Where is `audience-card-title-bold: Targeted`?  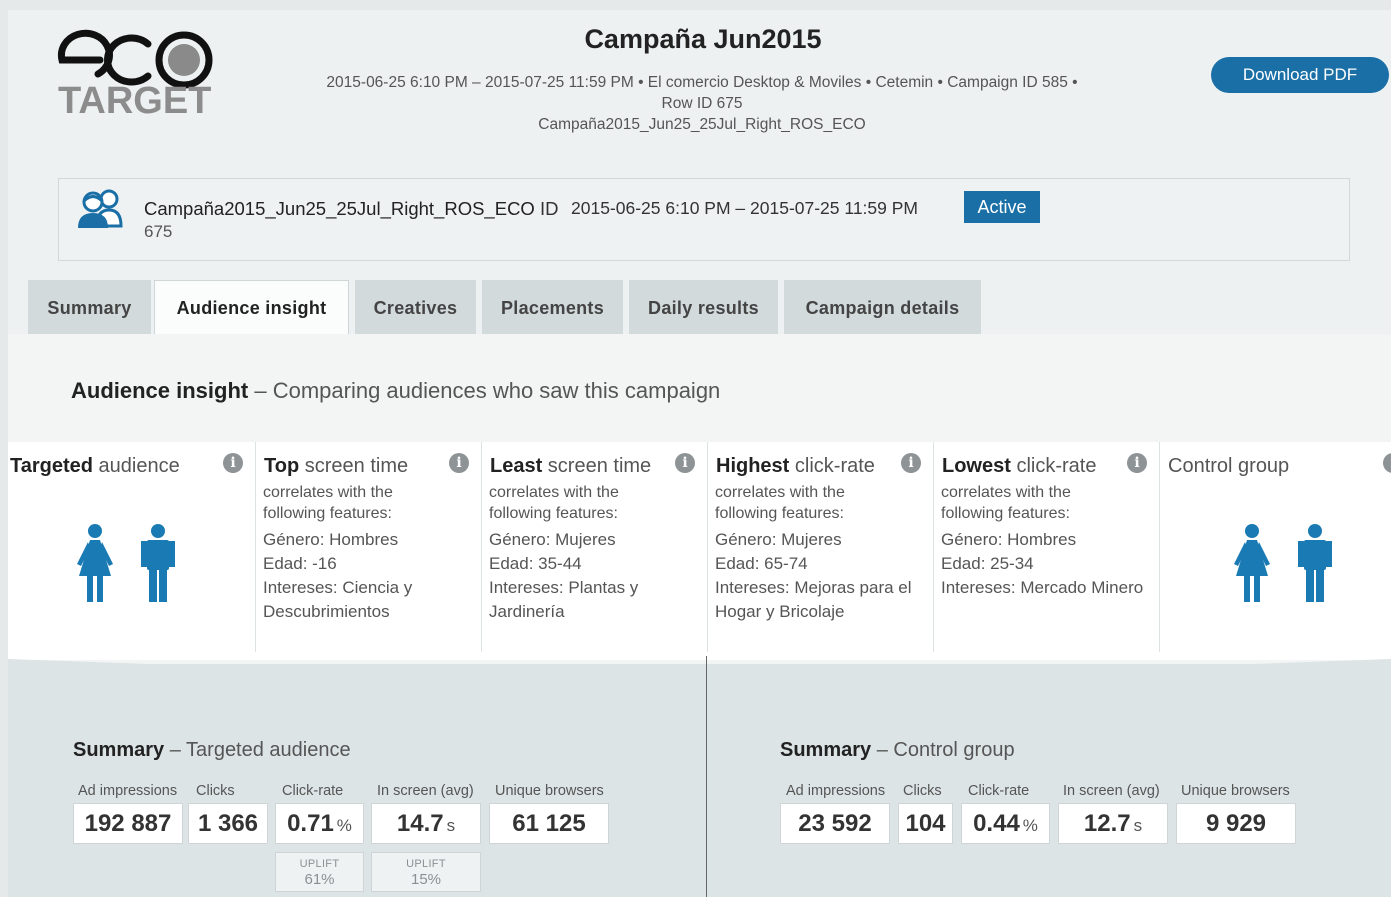
audience-card-title-bold: Targeted is located at coordinates (51, 466).